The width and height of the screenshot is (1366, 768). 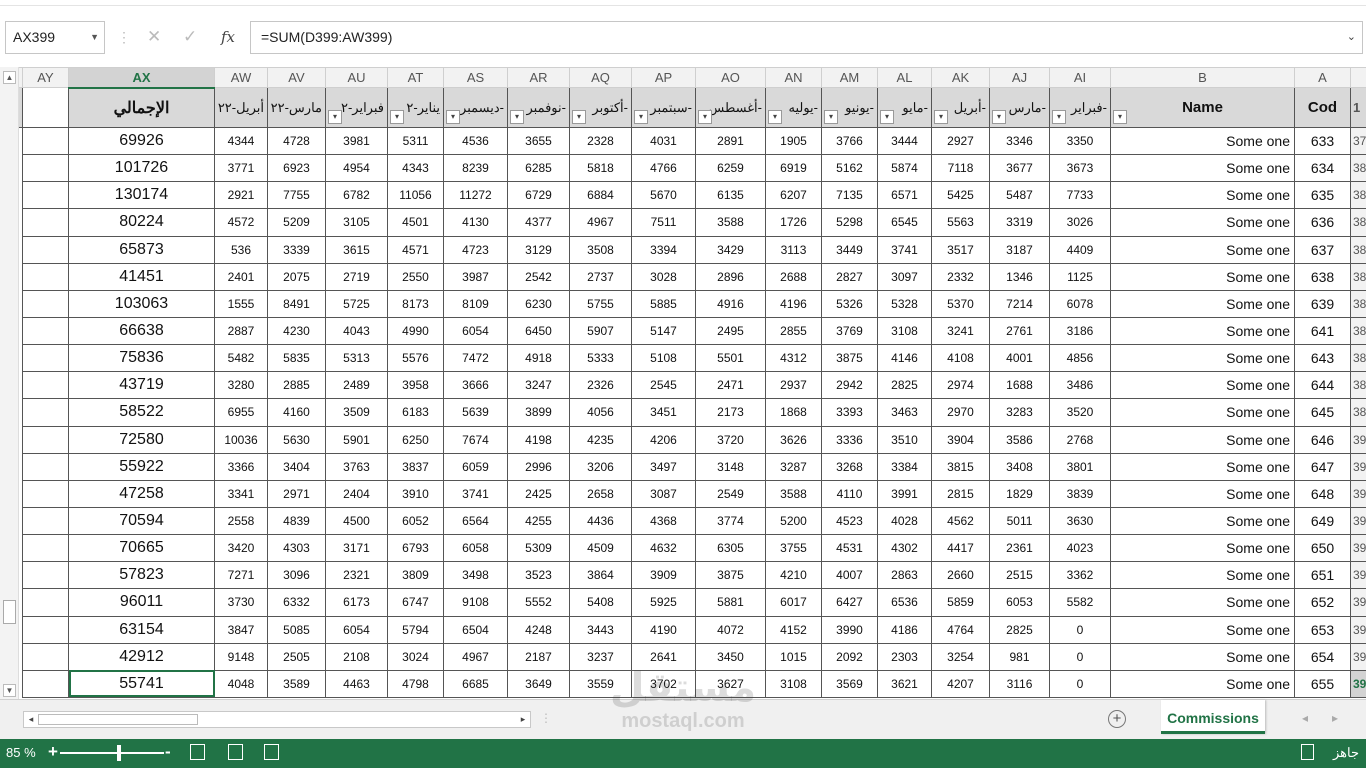 I want to click on value-cell: 2927, so click(x=960, y=141).